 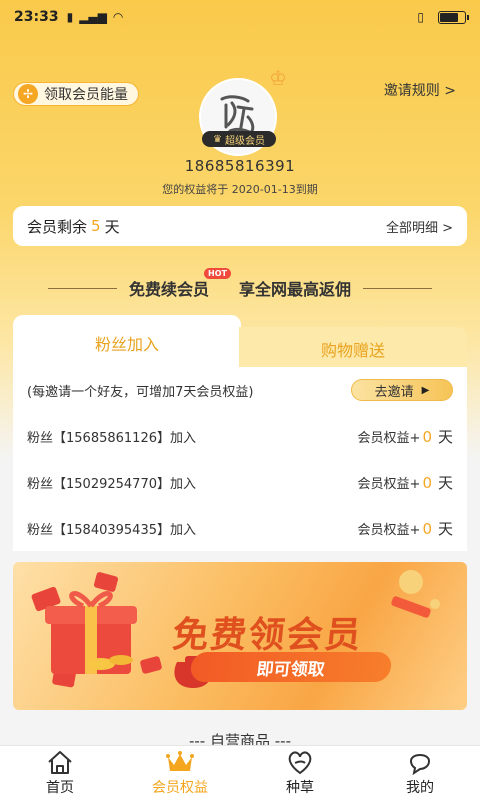 I want to click on crown-icon: ♔, so click(x=278, y=78).